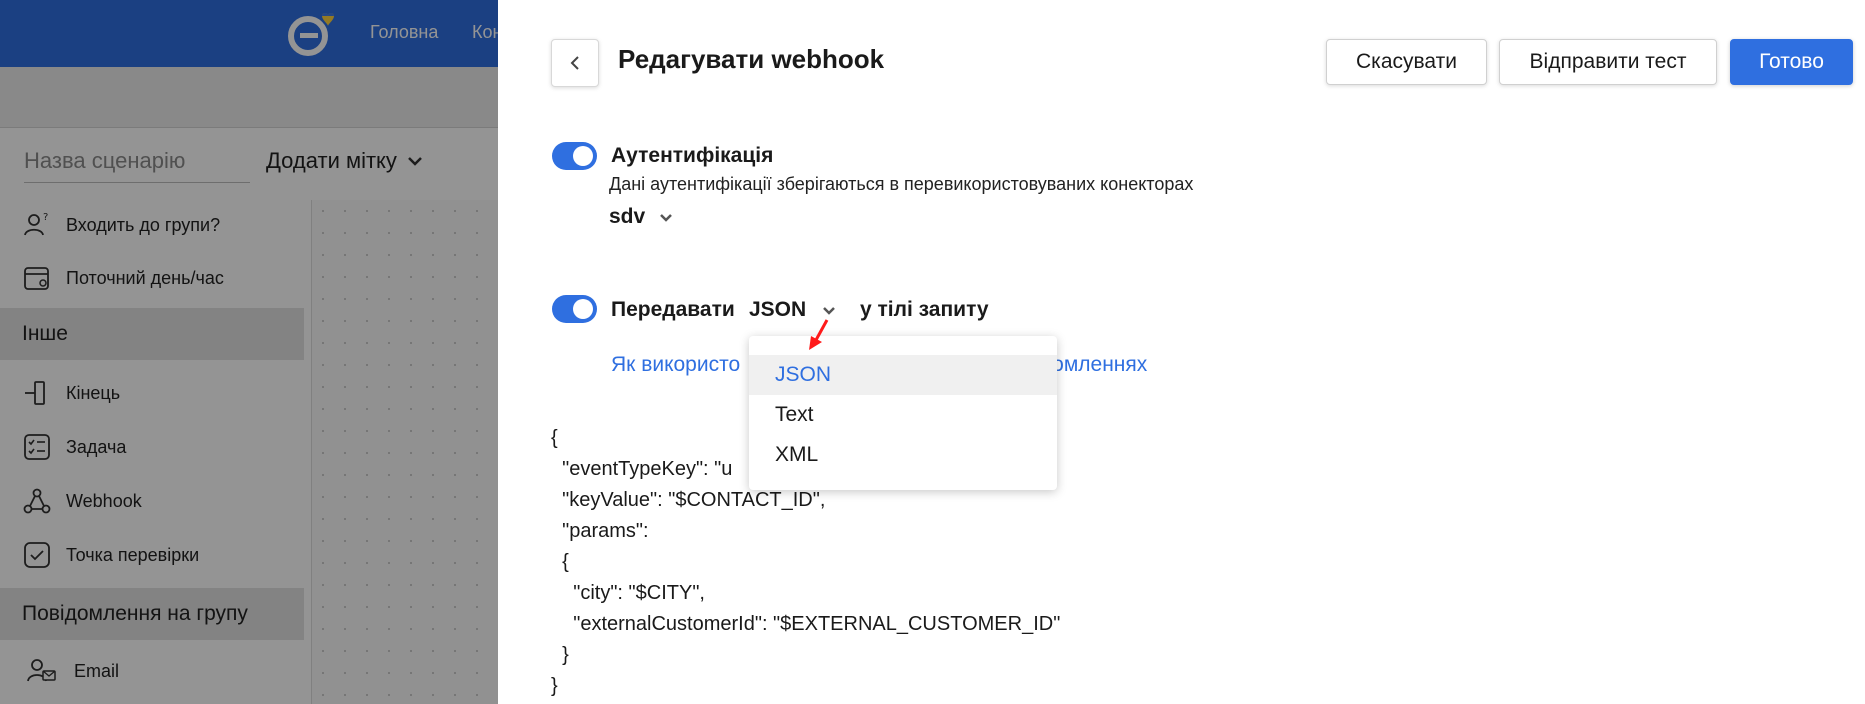  What do you see at coordinates (673, 309) in the screenshot?
I see `body-prefix-label: Передавати` at bounding box center [673, 309].